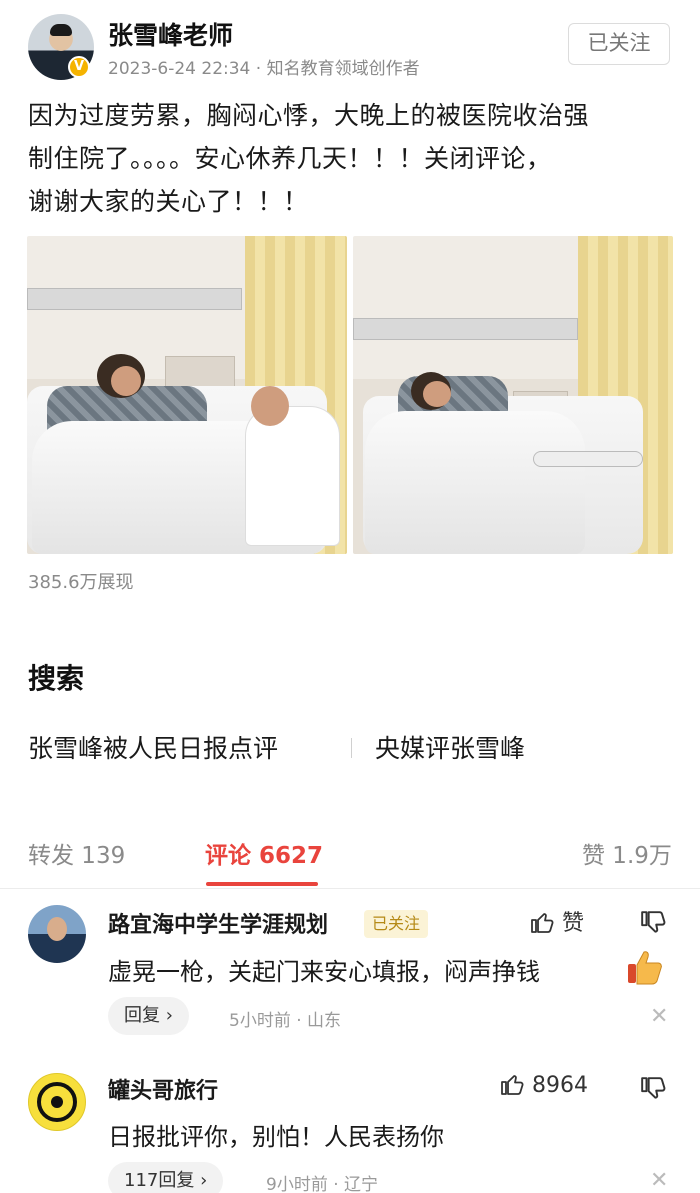 This screenshot has width=700, height=1193. What do you see at coordinates (218, 923) in the screenshot?
I see `comment-author: 路宜海中学生学涯规划` at bounding box center [218, 923].